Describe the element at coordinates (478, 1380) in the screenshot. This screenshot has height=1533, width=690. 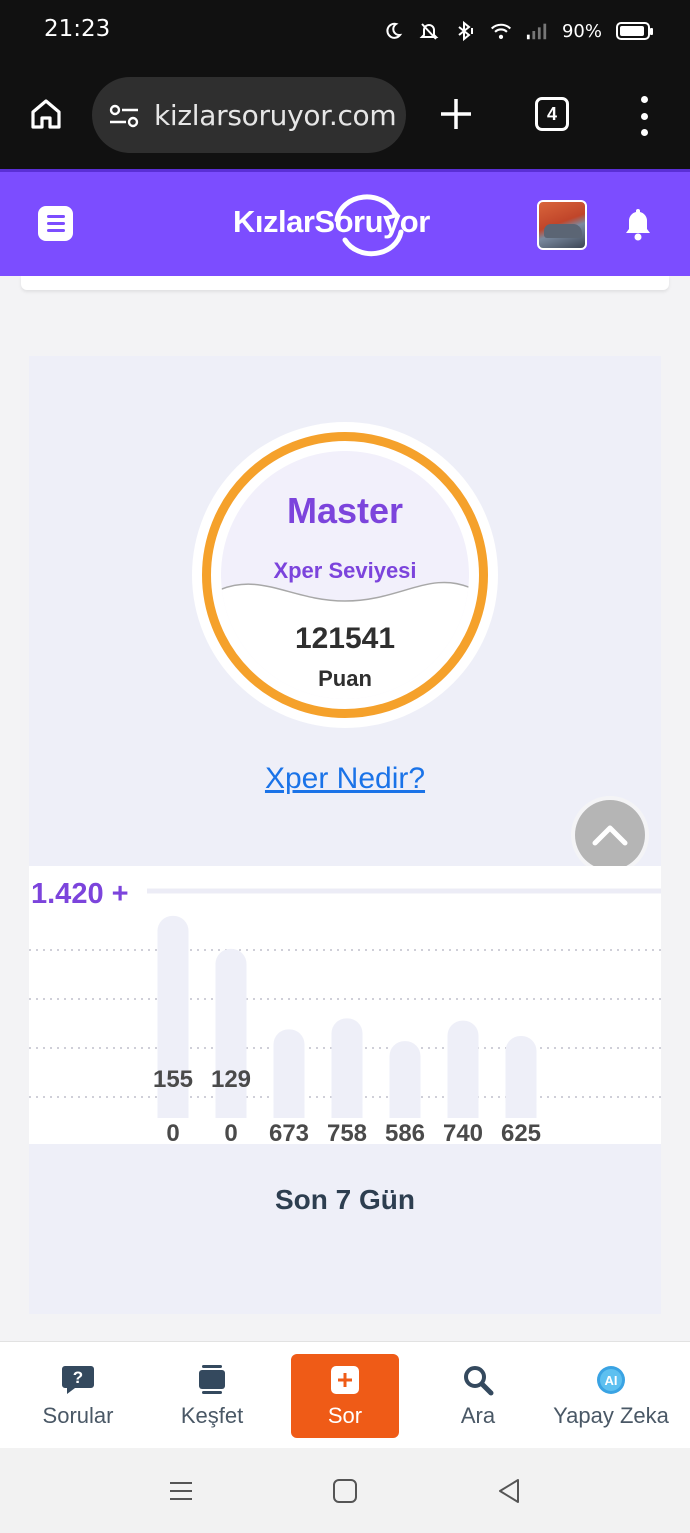
I see `search-icon` at that location.